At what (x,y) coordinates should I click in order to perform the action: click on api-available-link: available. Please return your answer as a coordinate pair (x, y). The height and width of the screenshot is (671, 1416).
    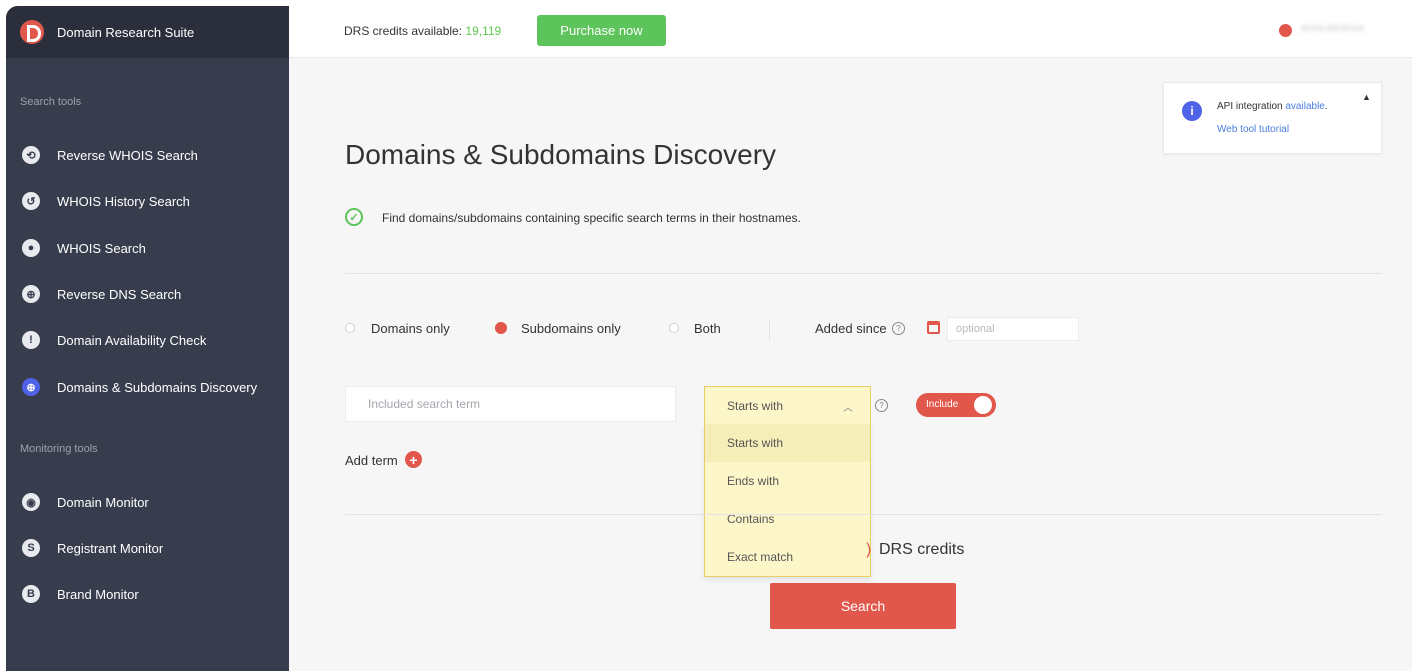
    Looking at the image, I should click on (1304, 106).